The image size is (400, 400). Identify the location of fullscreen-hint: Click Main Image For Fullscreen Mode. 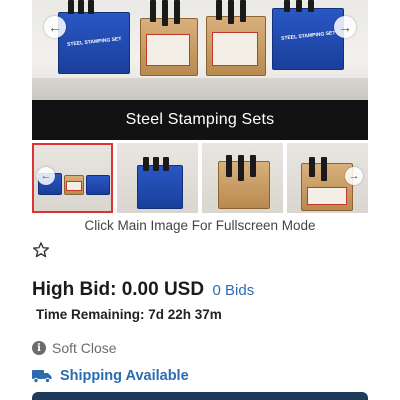
(200, 225).